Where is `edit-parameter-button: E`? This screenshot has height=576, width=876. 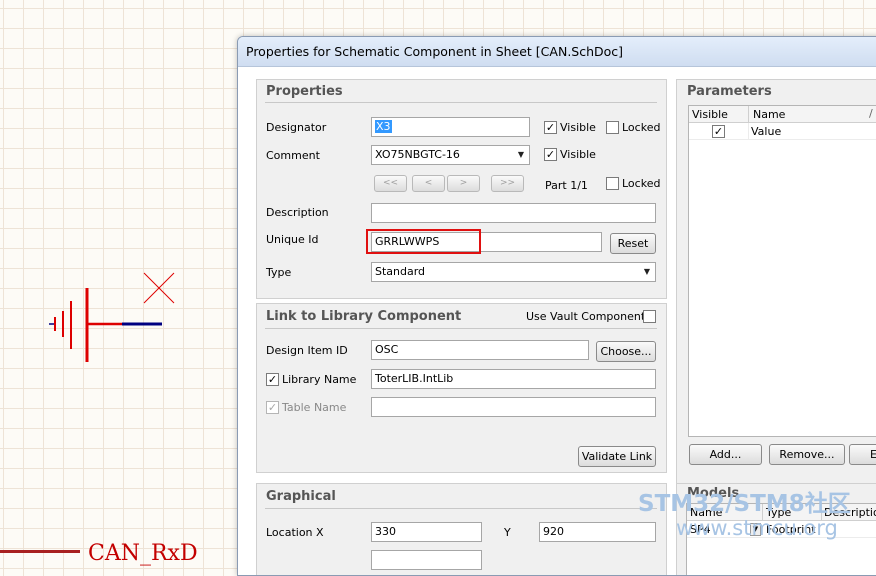
edit-parameter-button: E is located at coordinates (862, 454).